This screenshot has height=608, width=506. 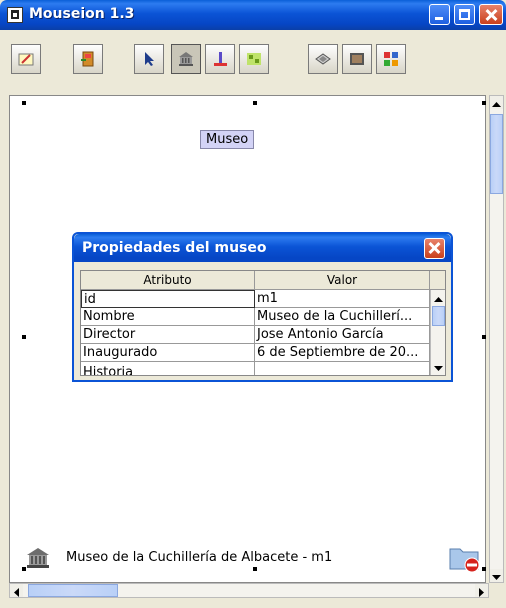 I want to click on arrow-pointer-icon, so click(x=149, y=59).